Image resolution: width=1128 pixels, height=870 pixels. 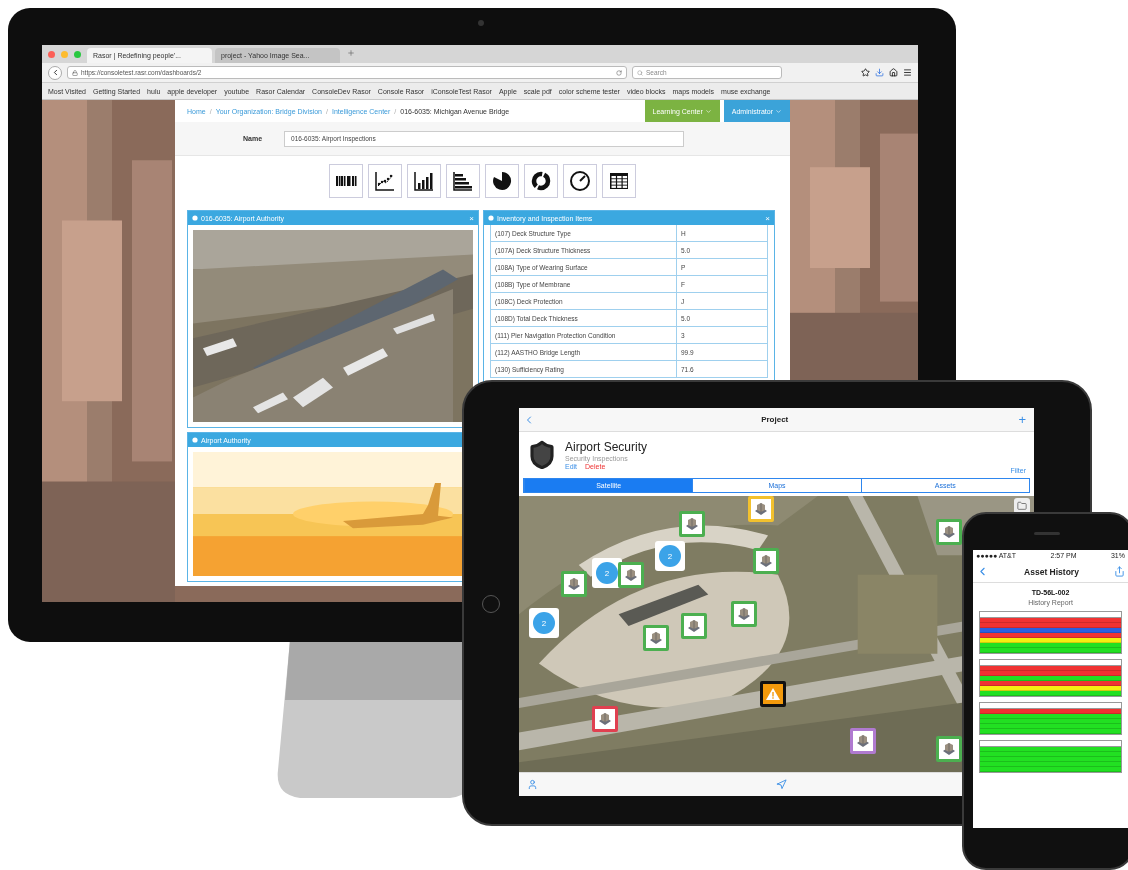 I want to click on gauge-icon, so click(x=580, y=181).